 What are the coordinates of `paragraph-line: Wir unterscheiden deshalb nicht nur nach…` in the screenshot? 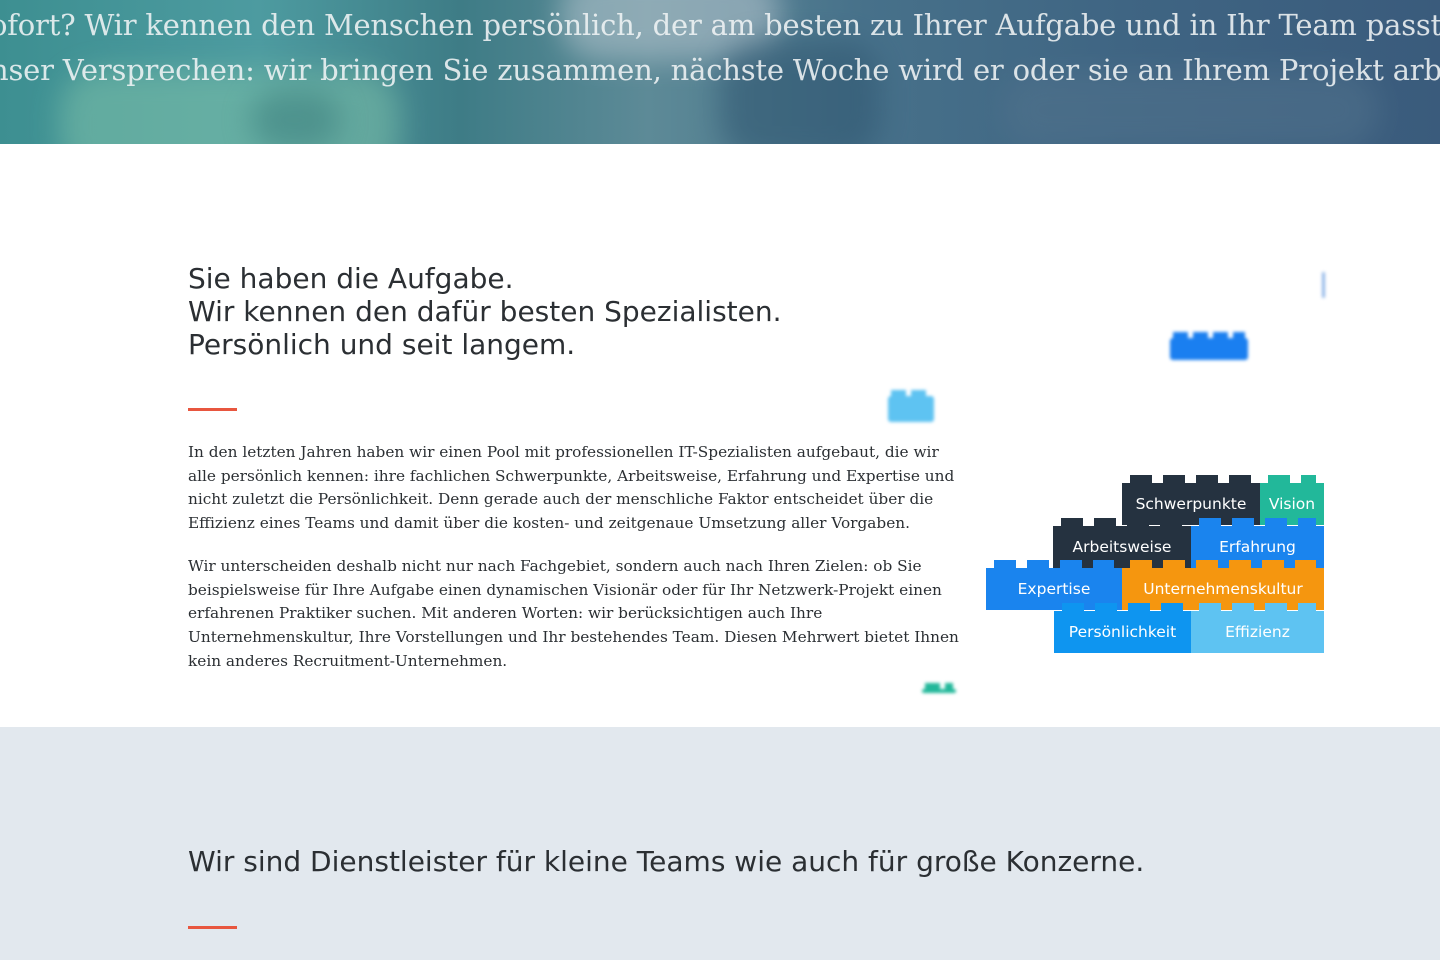 It's located at (555, 566).